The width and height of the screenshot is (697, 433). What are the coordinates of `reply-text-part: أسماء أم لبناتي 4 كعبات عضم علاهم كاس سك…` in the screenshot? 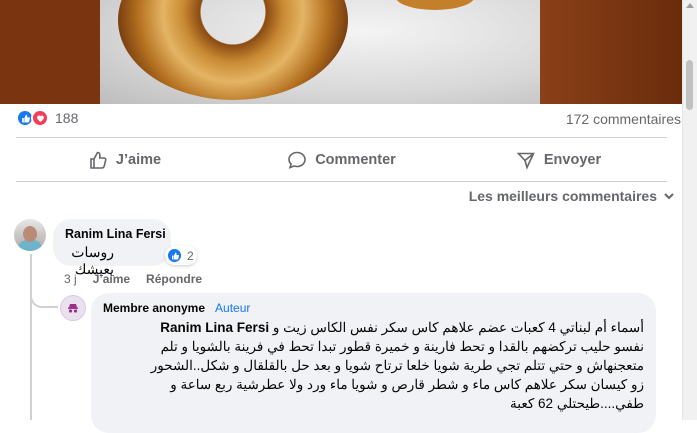 It's located at (458, 327).